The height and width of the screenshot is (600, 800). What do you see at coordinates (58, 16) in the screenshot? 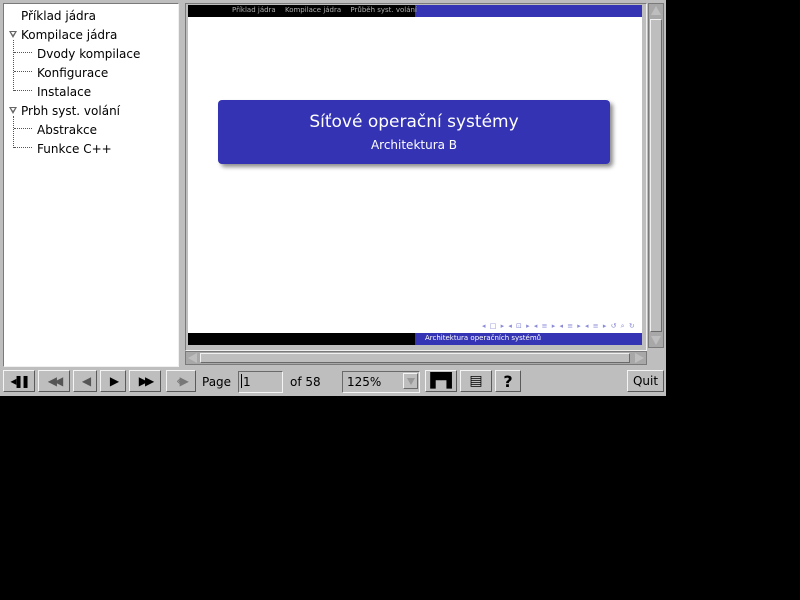
I see `outline-item-priklad-jadra: Příklad jádra` at bounding box center [58, 16].